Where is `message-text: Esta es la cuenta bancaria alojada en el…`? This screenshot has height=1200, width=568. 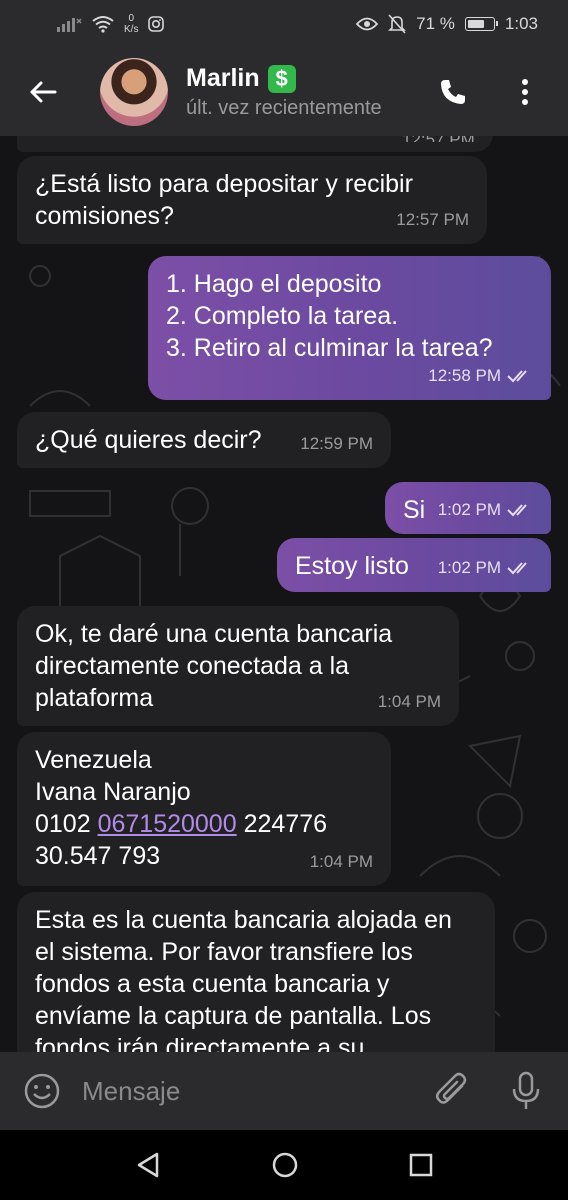 message-text: Esta es la cuenta bancaria alojada en el… is located at coordinates (243, 979).